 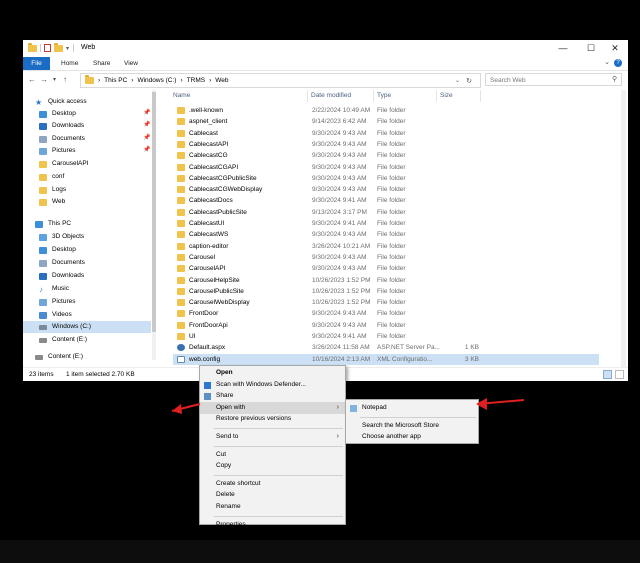 I want to click on scrollbar-thumb, so click(x=154, y=212).